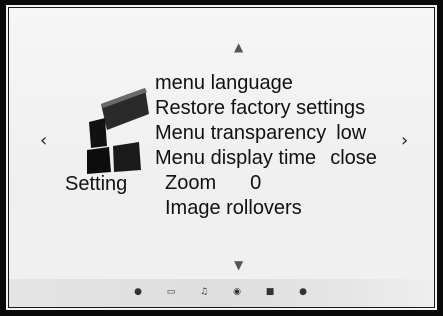  What do you see at coordinates (224, 83) in the screenshot?
I see `menu-item-label: menu language` at bounding box center [224, 83].